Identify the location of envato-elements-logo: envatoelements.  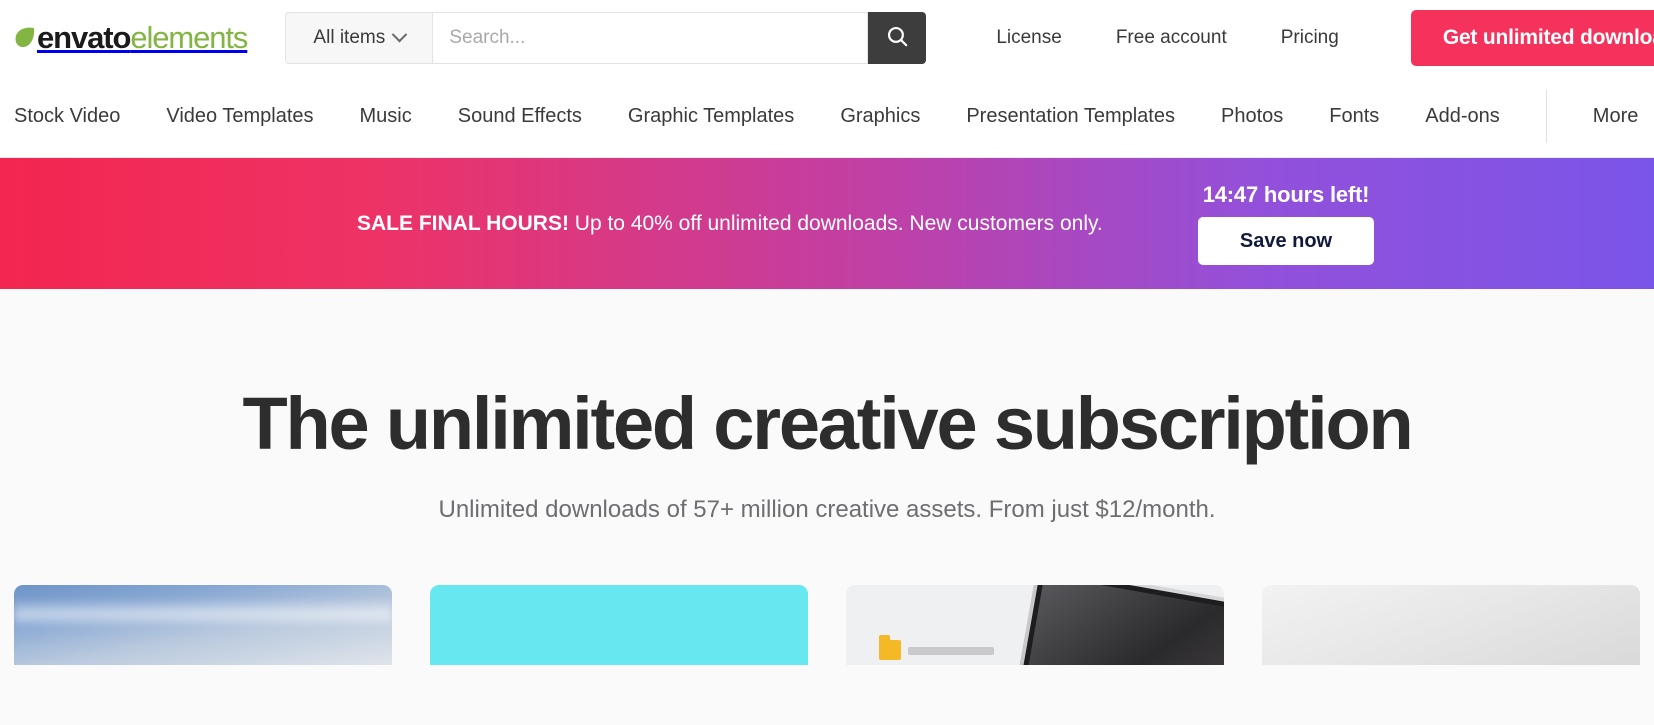
(131, 38).